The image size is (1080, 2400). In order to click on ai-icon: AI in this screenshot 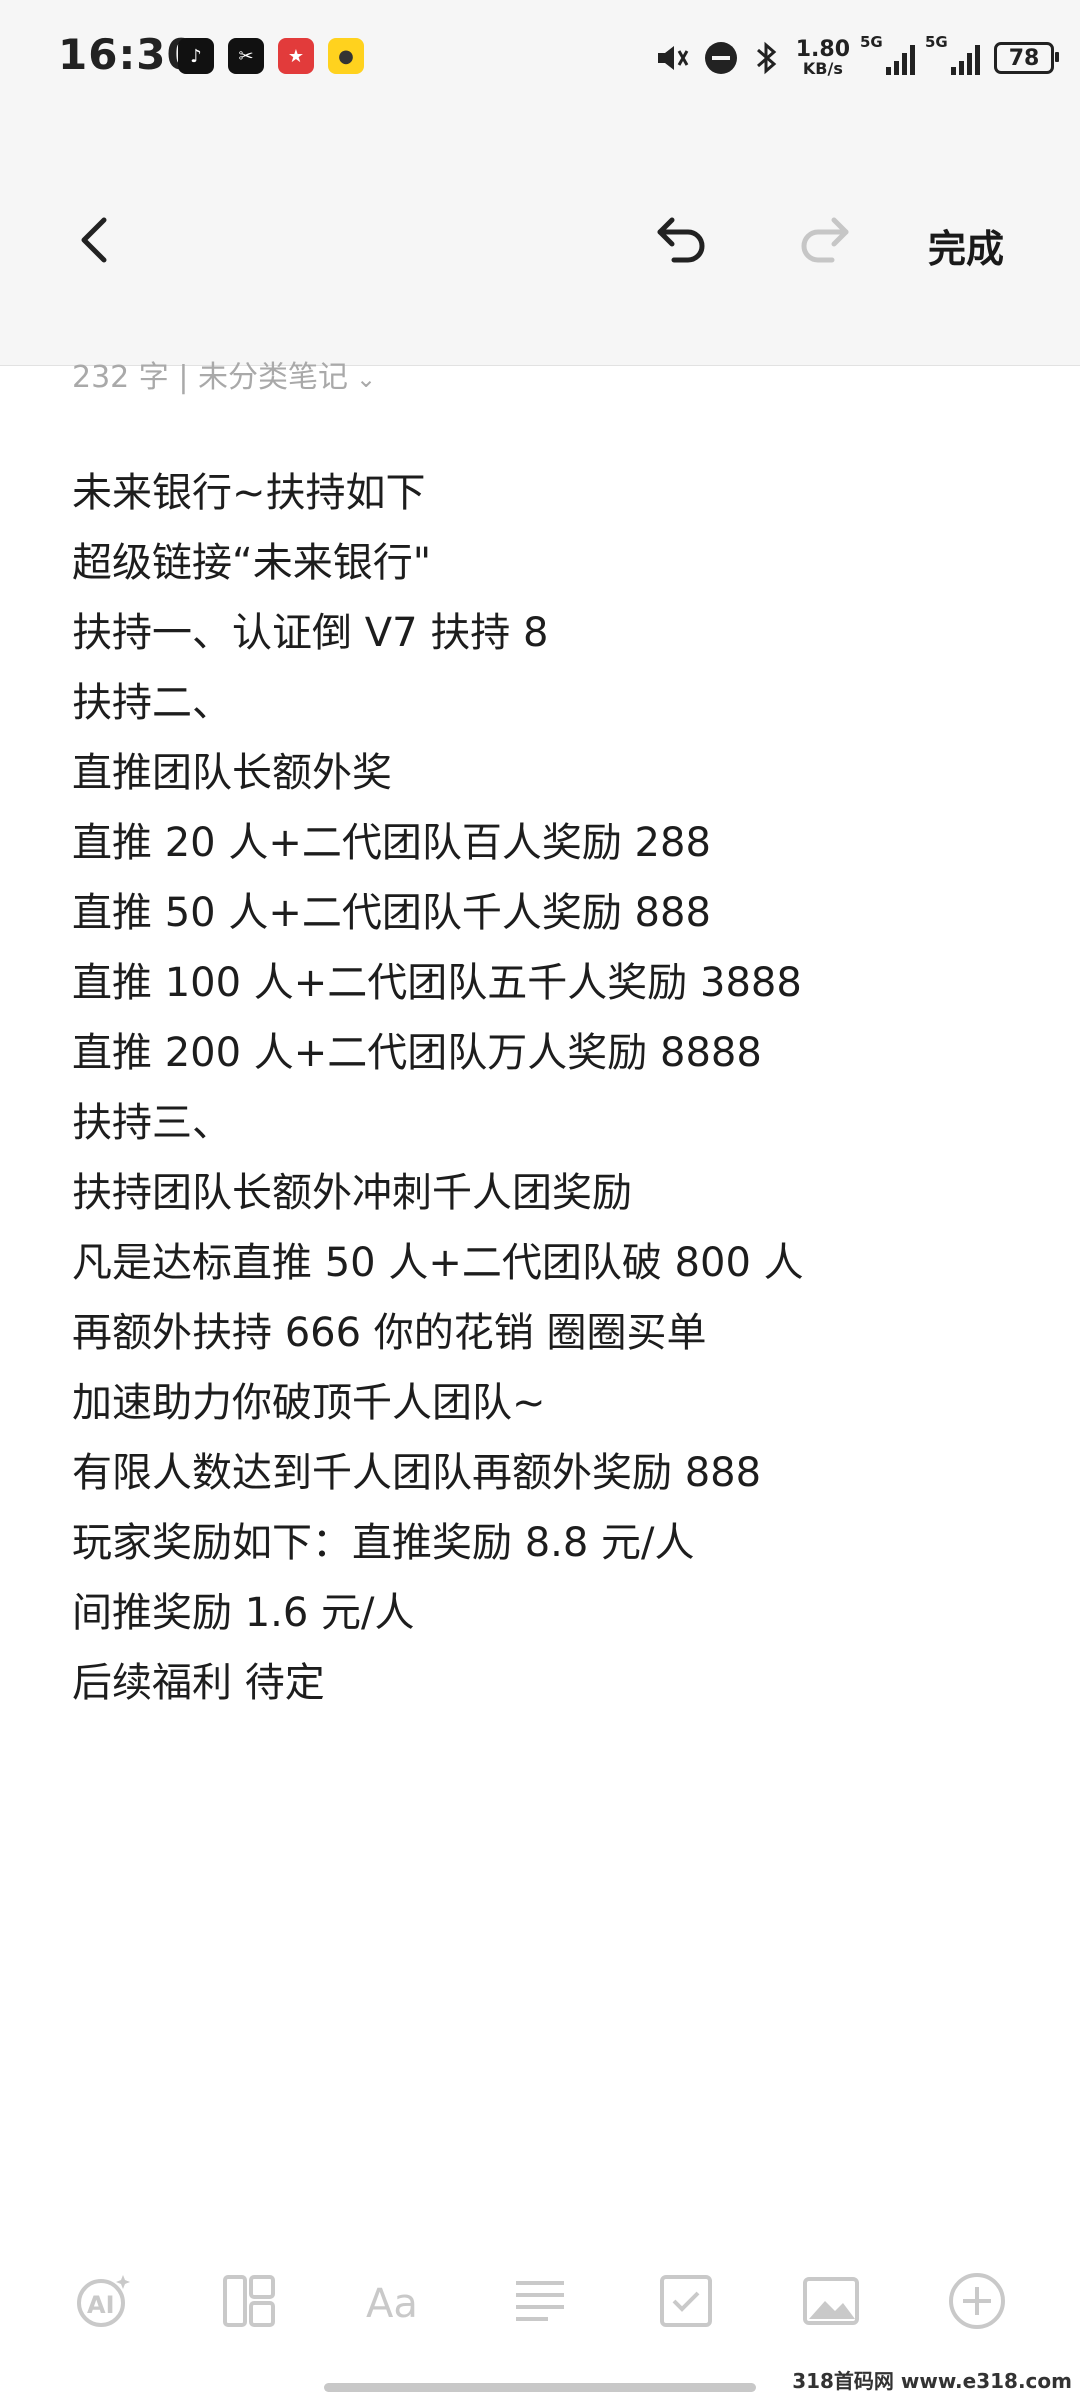, I will do `click(103, 2301)`.